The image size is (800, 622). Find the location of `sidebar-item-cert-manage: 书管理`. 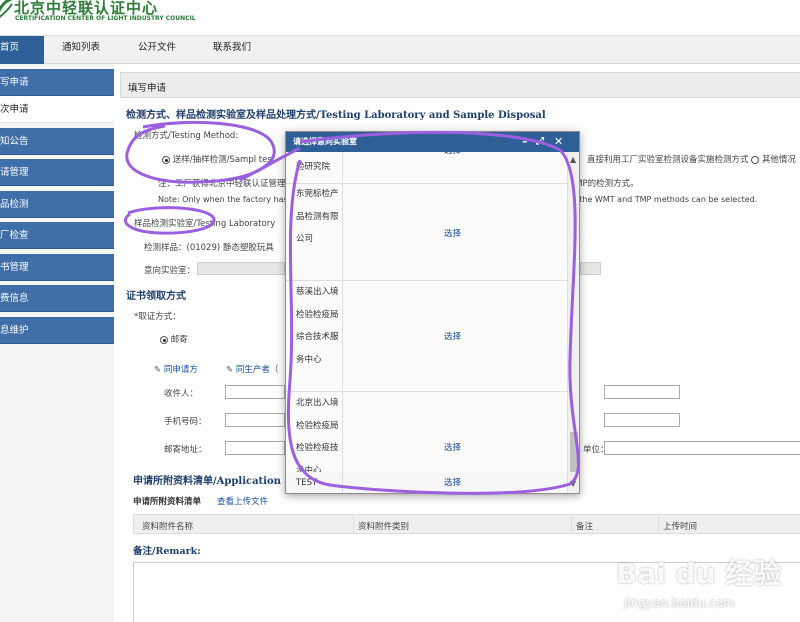

sidebar-item-cert-manage: 书管理 is located at coordinates (57, 267).